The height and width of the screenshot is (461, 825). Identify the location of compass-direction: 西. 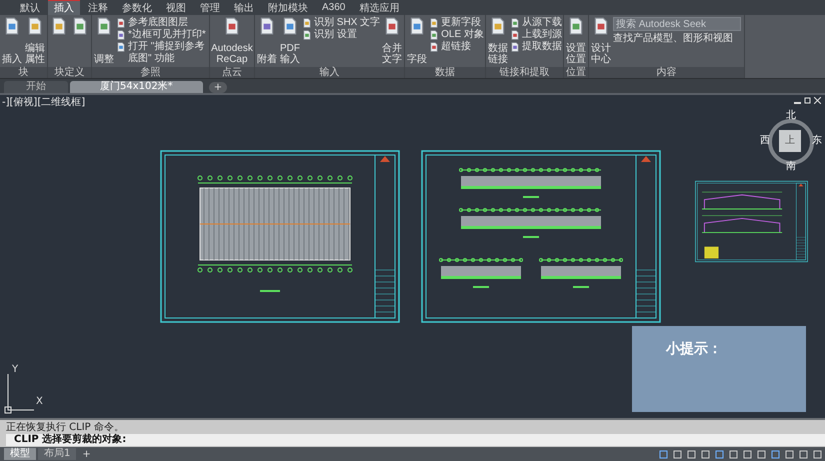
(765, 141).